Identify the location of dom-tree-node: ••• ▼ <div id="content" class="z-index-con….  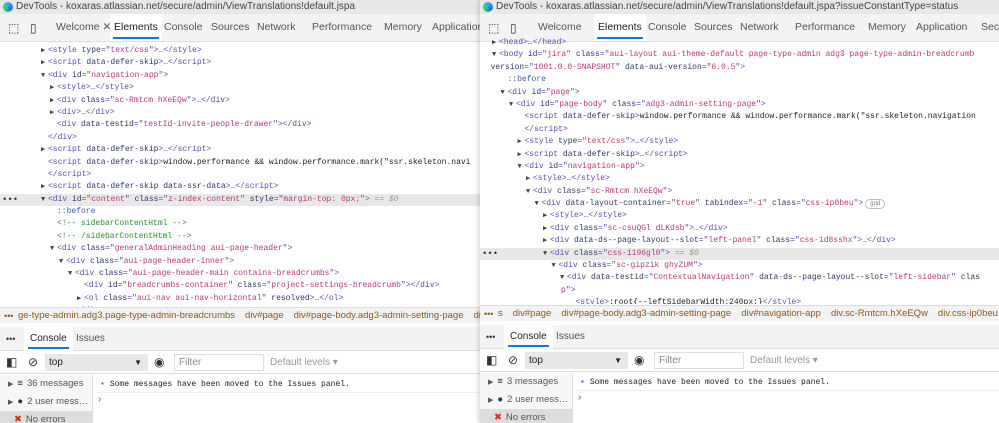
(241, 200).